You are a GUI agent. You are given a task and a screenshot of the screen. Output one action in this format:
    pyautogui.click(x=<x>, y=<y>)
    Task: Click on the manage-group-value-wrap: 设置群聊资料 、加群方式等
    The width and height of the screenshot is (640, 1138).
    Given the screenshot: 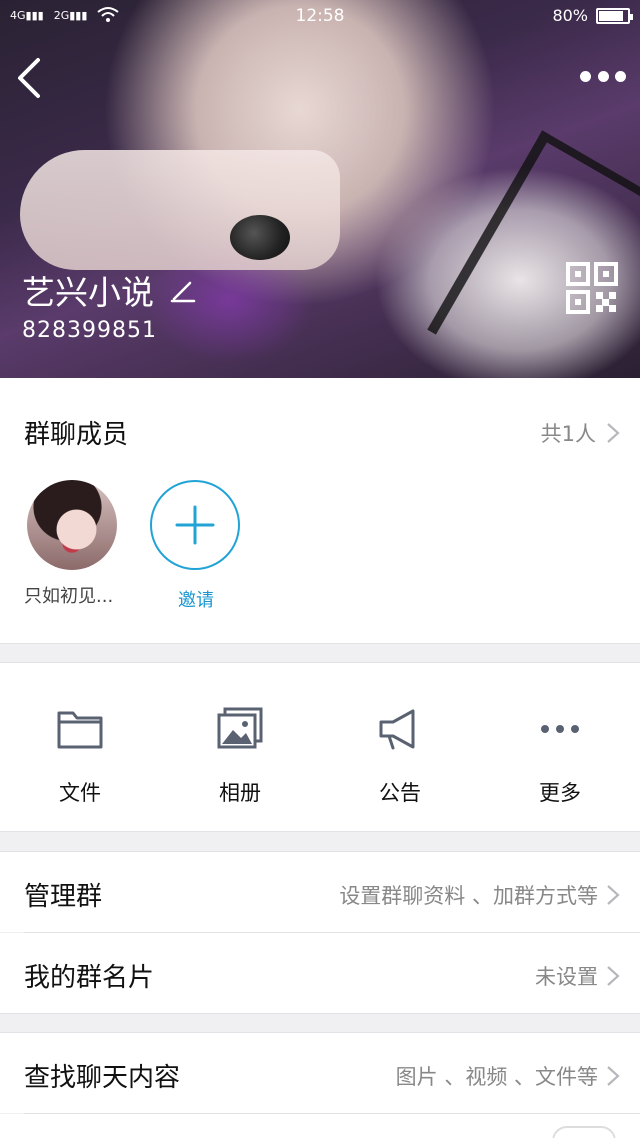 What is the action you would take?
    pyautogui.click(x=479, y=895)
    